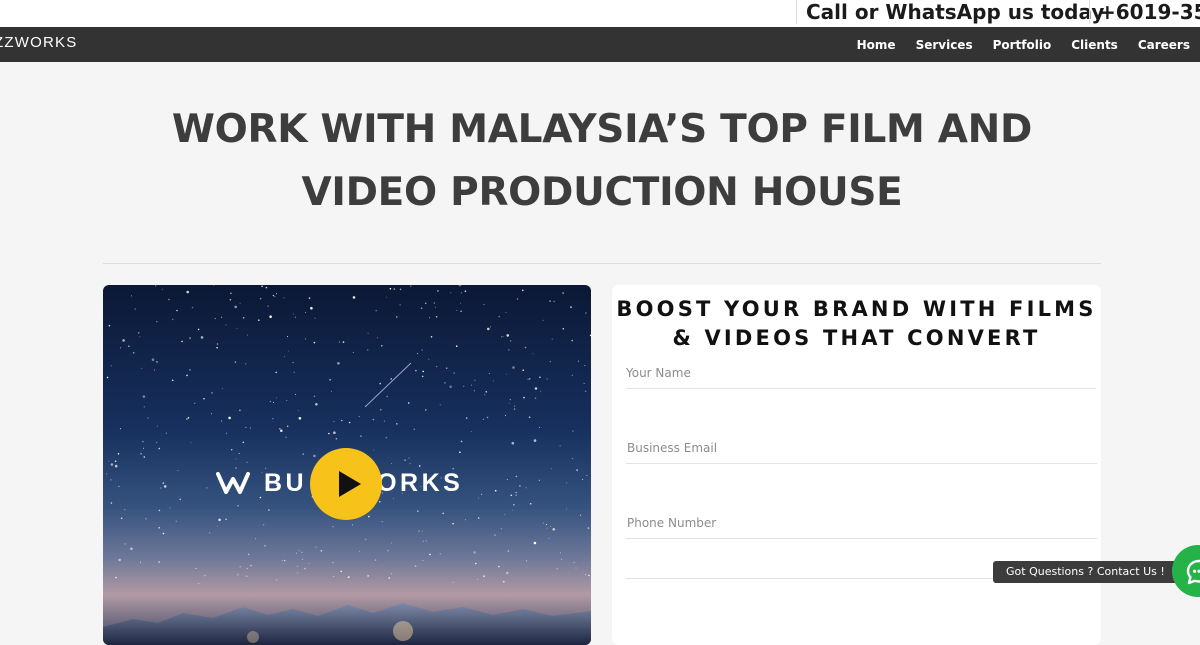  What do you see at coordinates (347, 624) in the screenshot?
I see `mountain-horizon` at bounding box center [347, 624].